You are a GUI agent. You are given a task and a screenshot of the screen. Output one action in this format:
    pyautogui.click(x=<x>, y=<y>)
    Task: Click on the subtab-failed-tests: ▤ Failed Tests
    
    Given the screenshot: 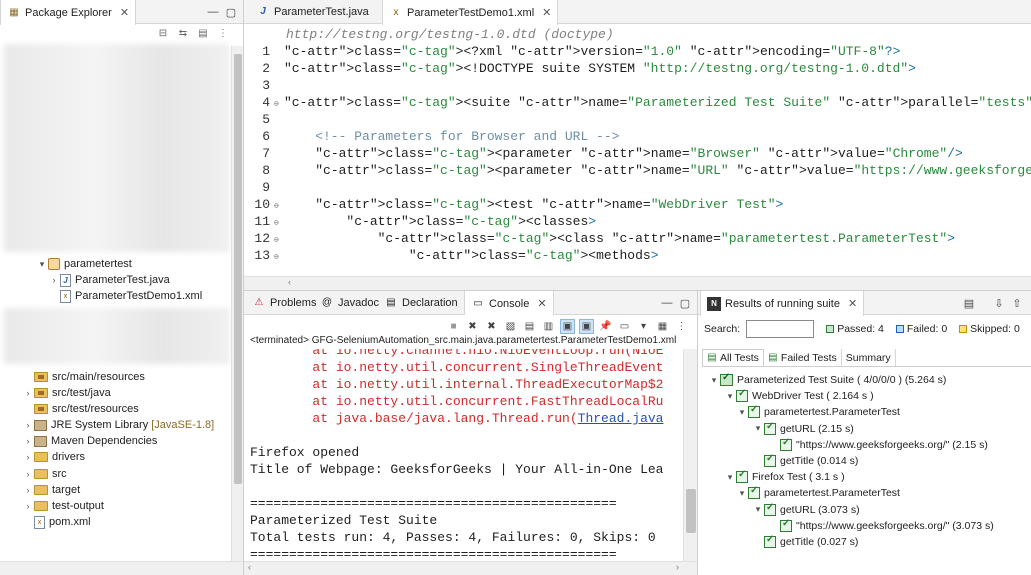 What is the action you would take?
    pyautogui.click(x=803, y=357)
    